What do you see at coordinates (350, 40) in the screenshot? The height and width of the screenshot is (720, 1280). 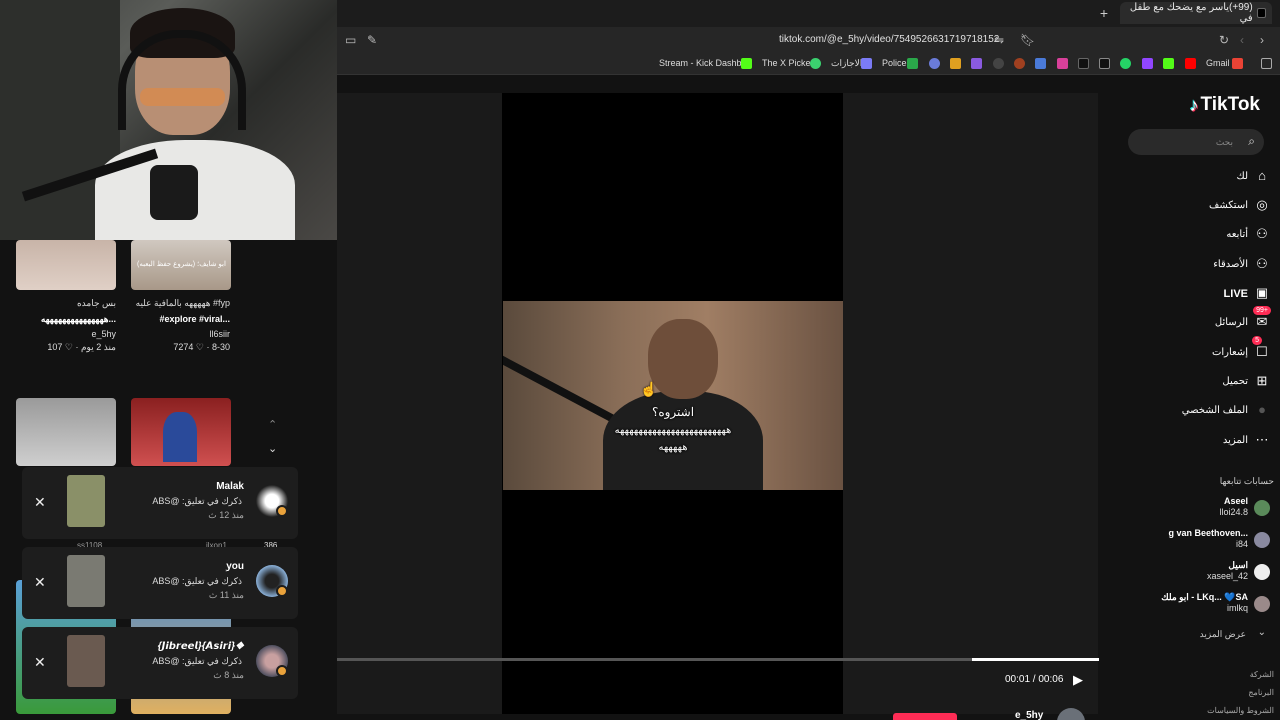 I see `sidebar-toggle-icon: ▭` at bounding box center [350, 40].